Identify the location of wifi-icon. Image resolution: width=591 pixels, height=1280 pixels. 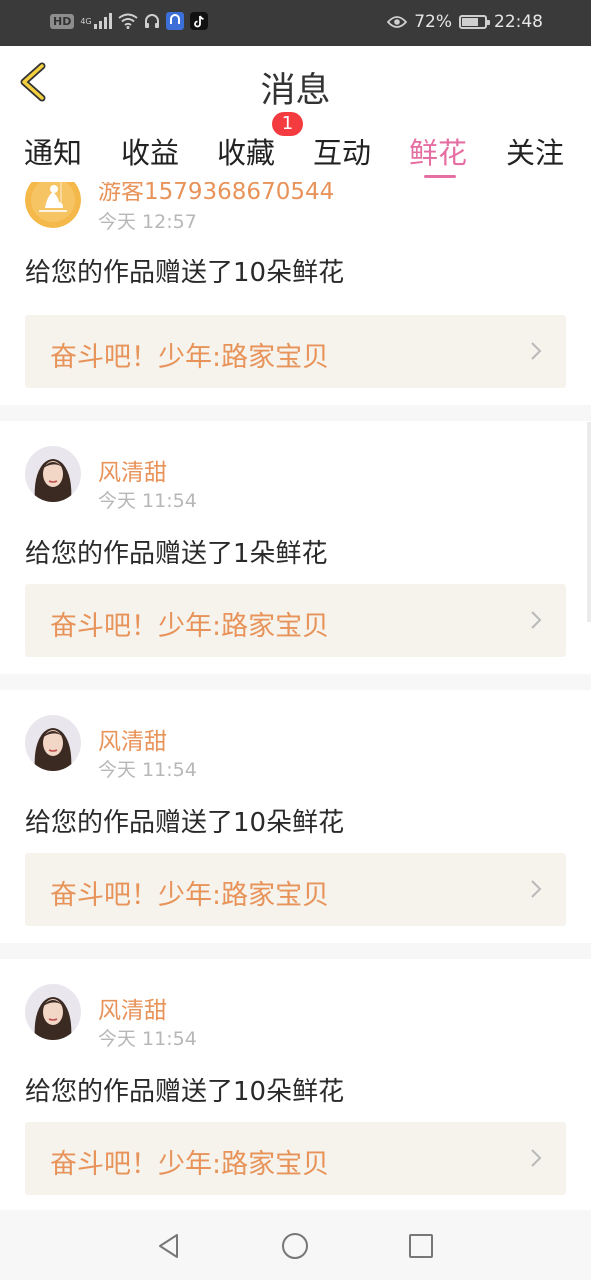
(128, 21).